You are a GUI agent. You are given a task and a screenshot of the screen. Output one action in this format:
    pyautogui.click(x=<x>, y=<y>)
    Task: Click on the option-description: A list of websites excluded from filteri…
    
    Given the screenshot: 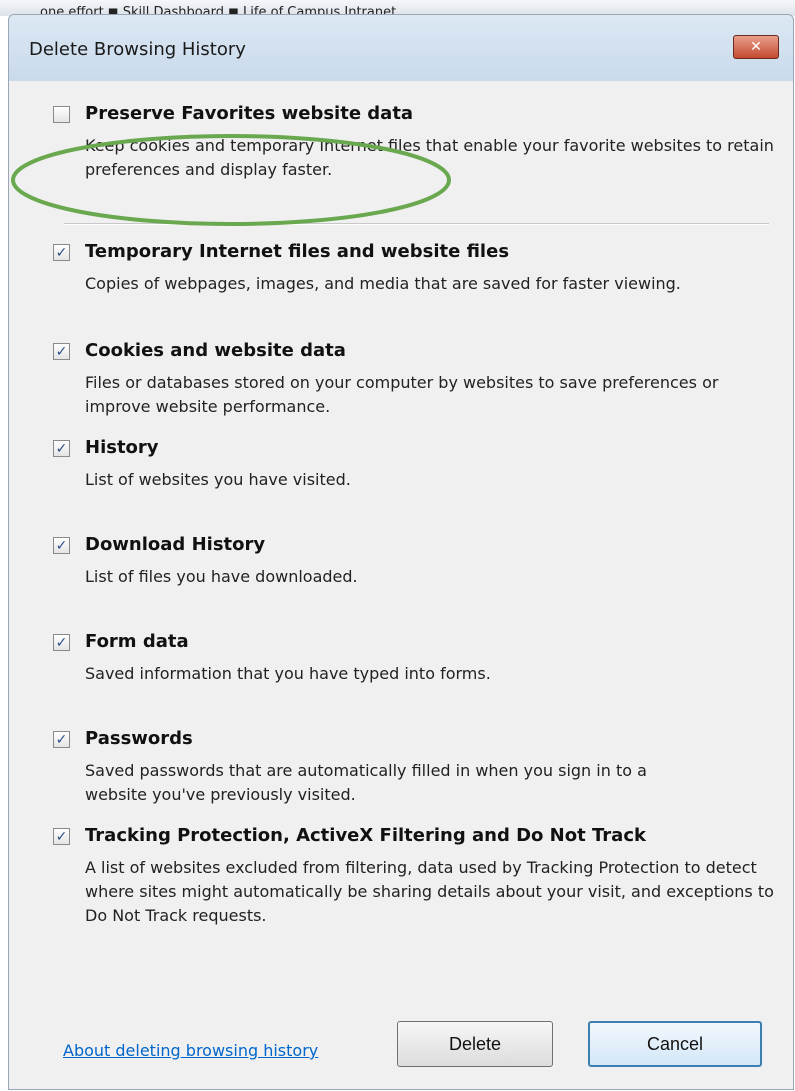 What is the action you would take?
    pyautogui.click(x=429, y=891)
    